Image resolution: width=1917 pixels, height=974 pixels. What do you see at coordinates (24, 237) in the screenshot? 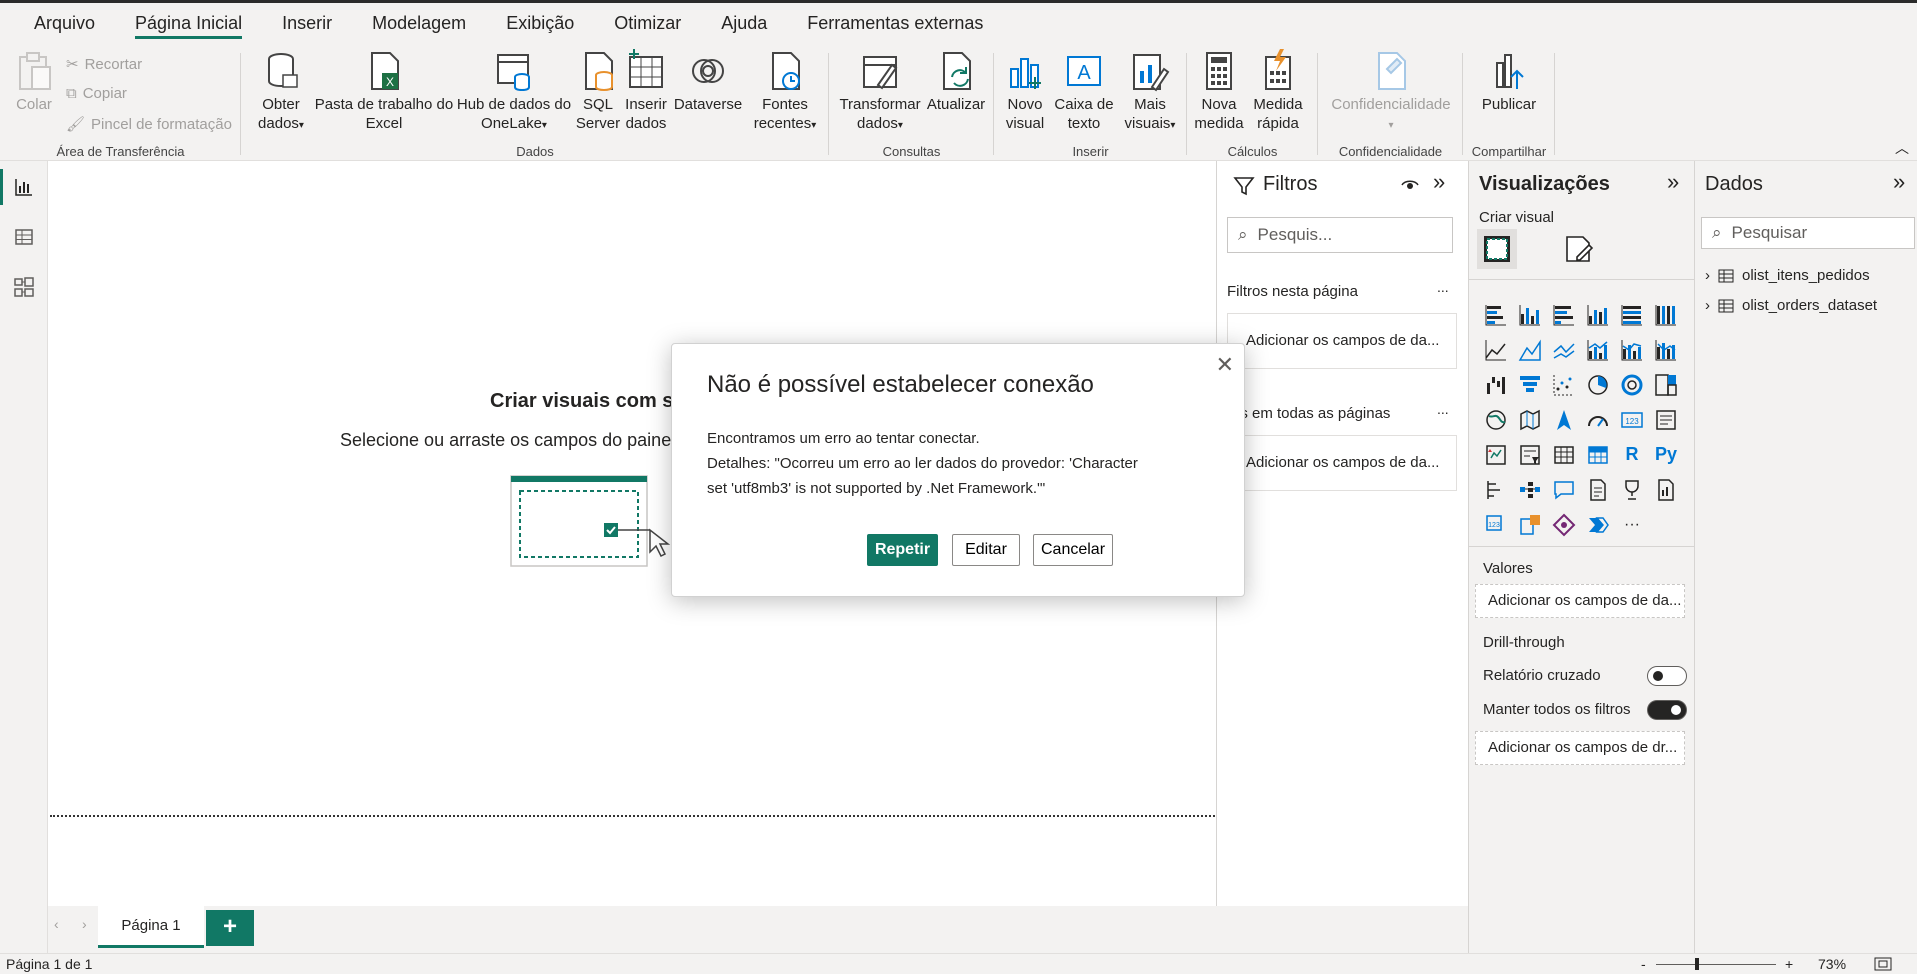
I see `table-view-button` at bounding box center [24, 237].